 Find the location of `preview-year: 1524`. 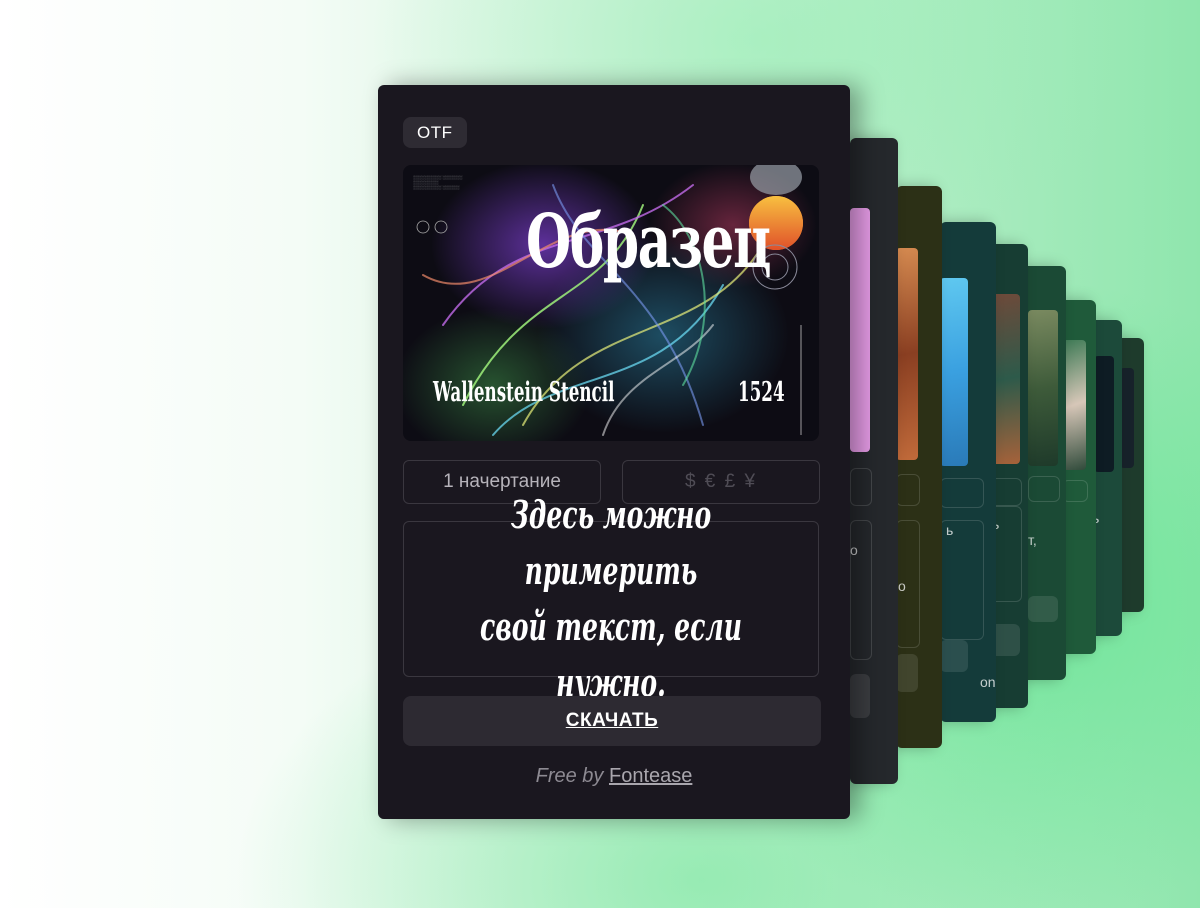

preview-year: 1524 is located at coordinates (761, 392).